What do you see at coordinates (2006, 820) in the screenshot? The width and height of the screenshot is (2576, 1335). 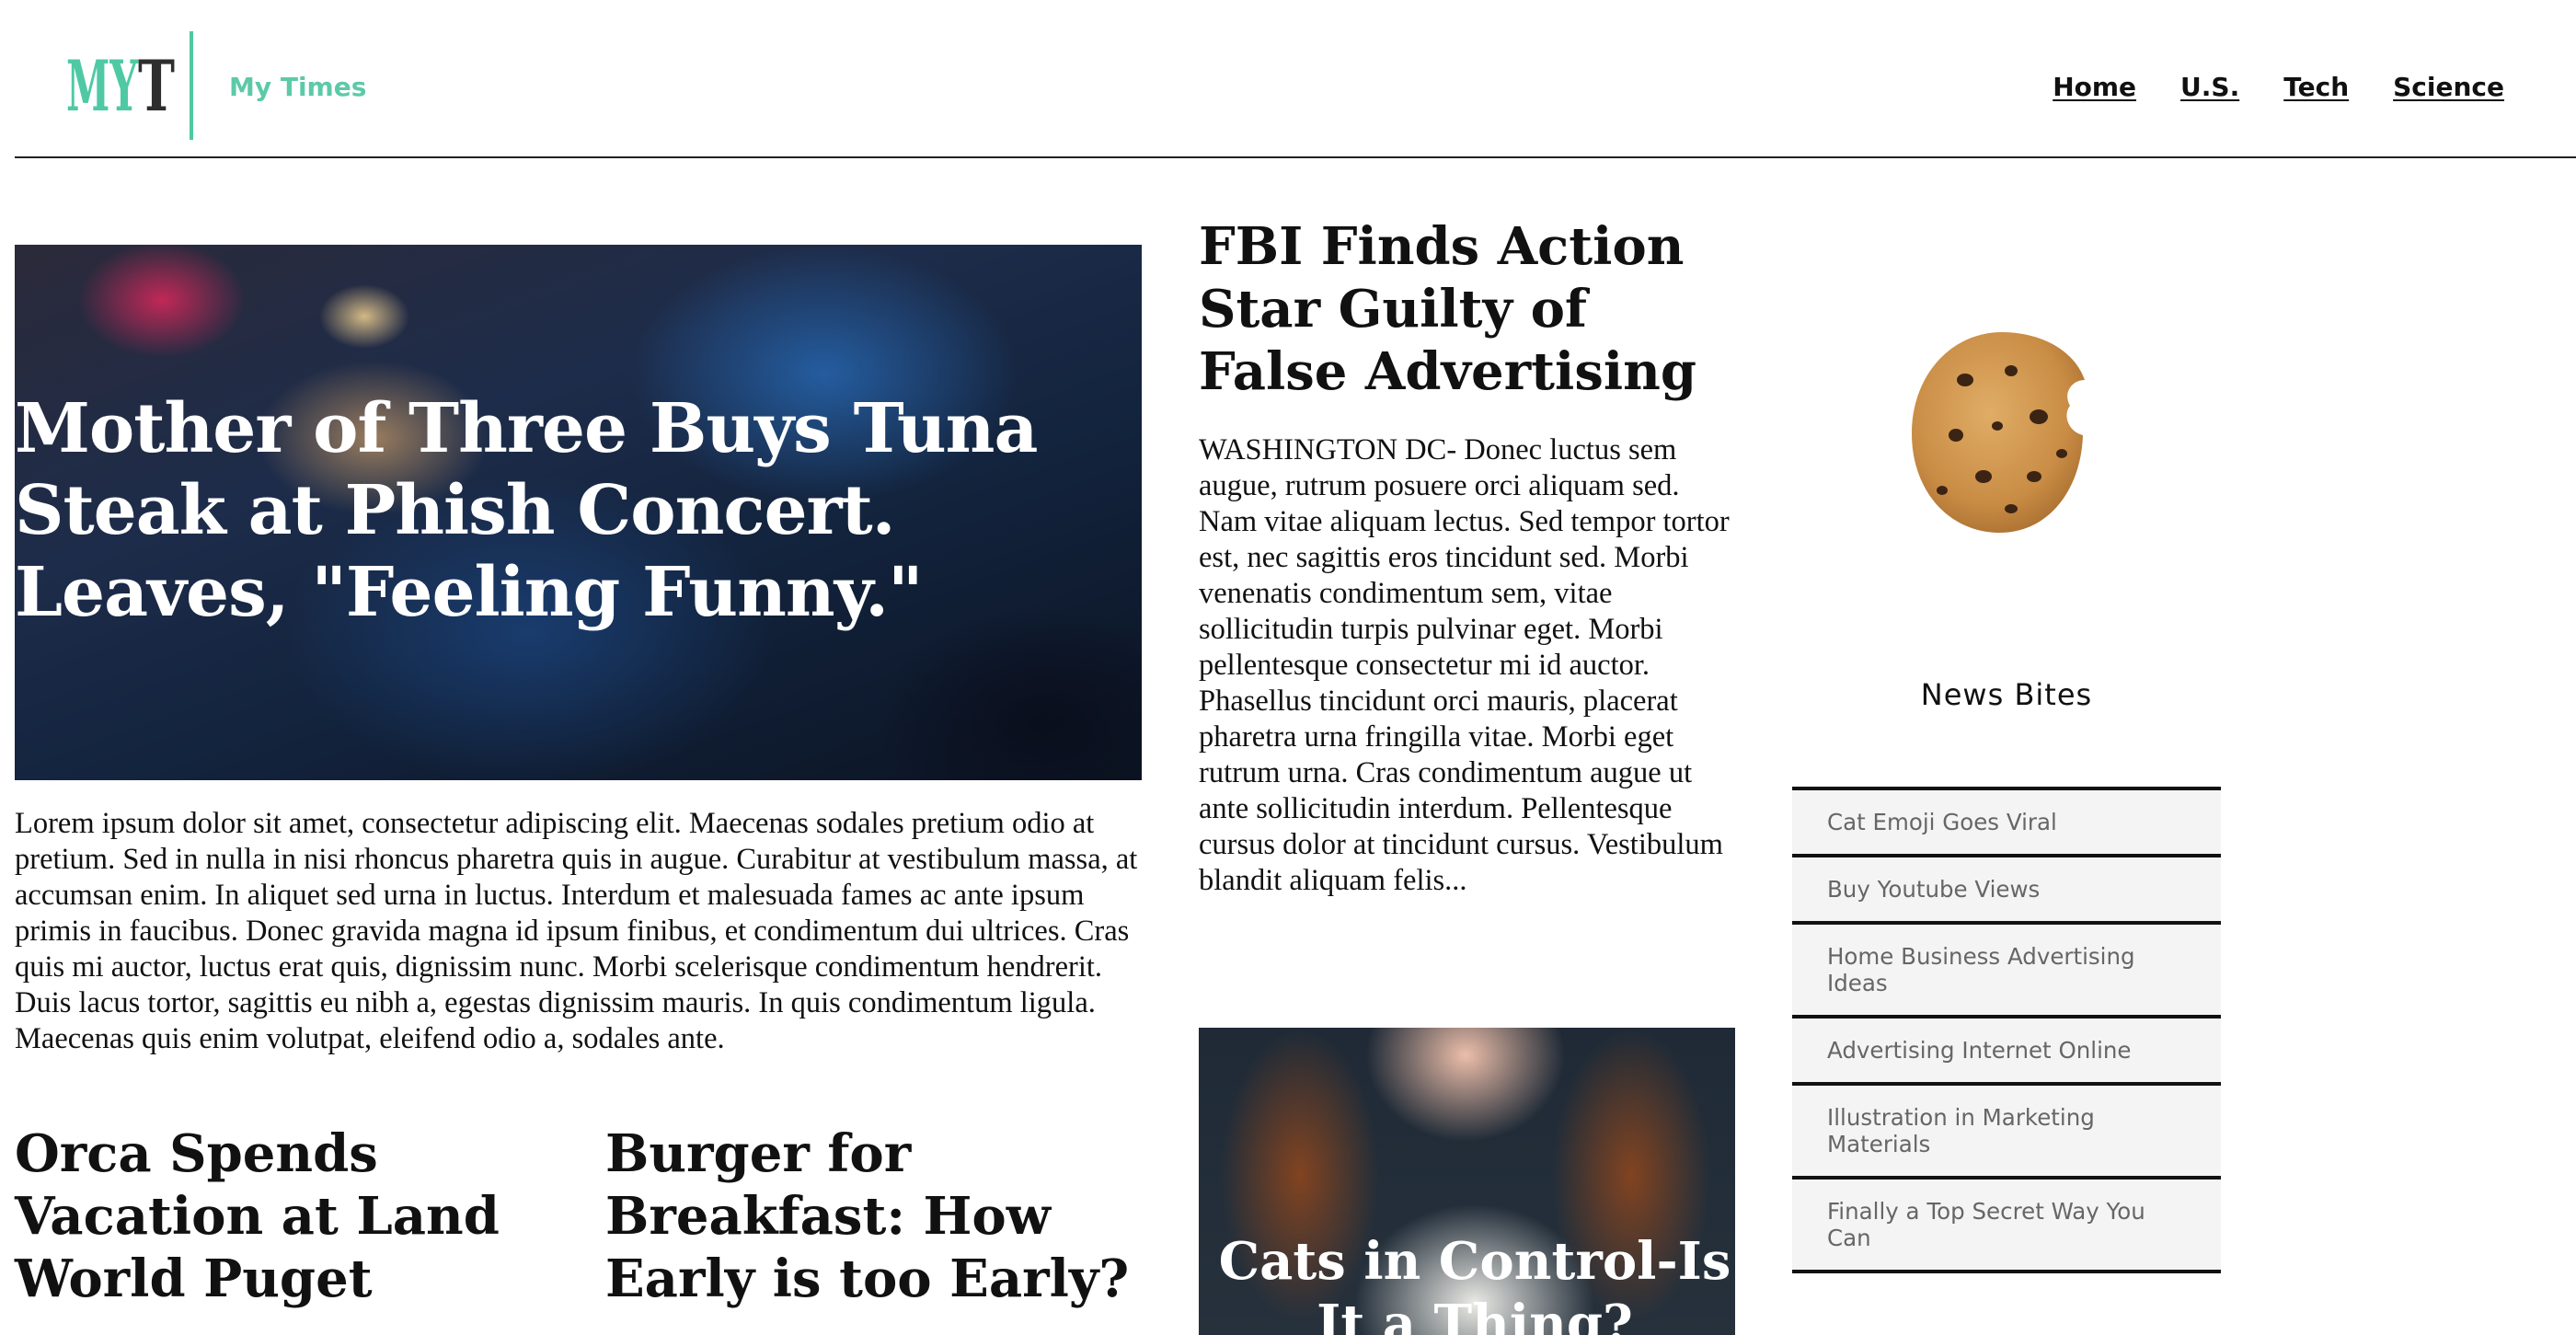 I see `news-bite-item: Cat Emoji Goes Viral` at bounding box center [2006, 820].